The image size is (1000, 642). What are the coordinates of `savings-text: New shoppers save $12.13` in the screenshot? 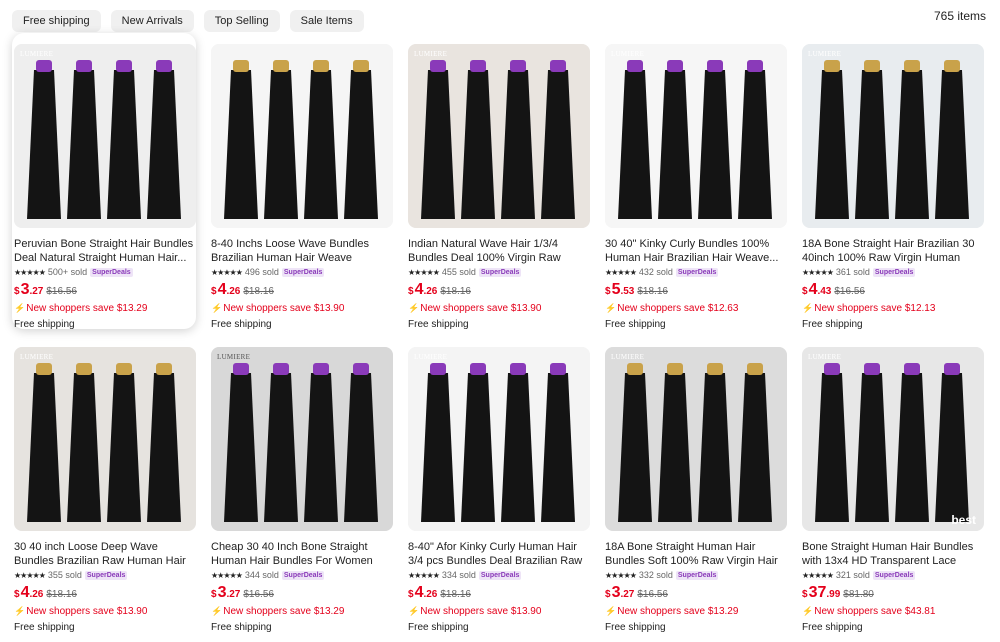 It's located at (875, 308).